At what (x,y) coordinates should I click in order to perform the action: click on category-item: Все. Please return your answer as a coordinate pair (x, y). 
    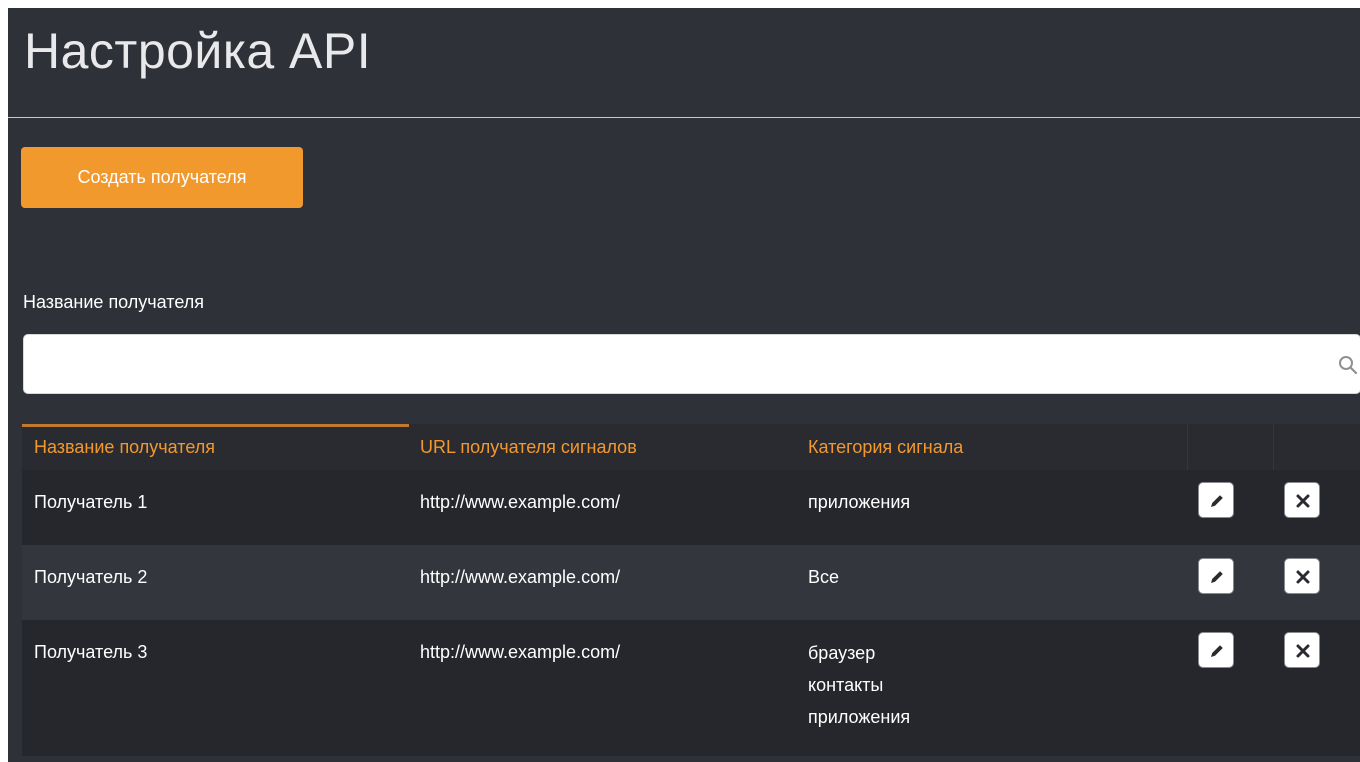
    Looking at the image, I should click on (824, 577).